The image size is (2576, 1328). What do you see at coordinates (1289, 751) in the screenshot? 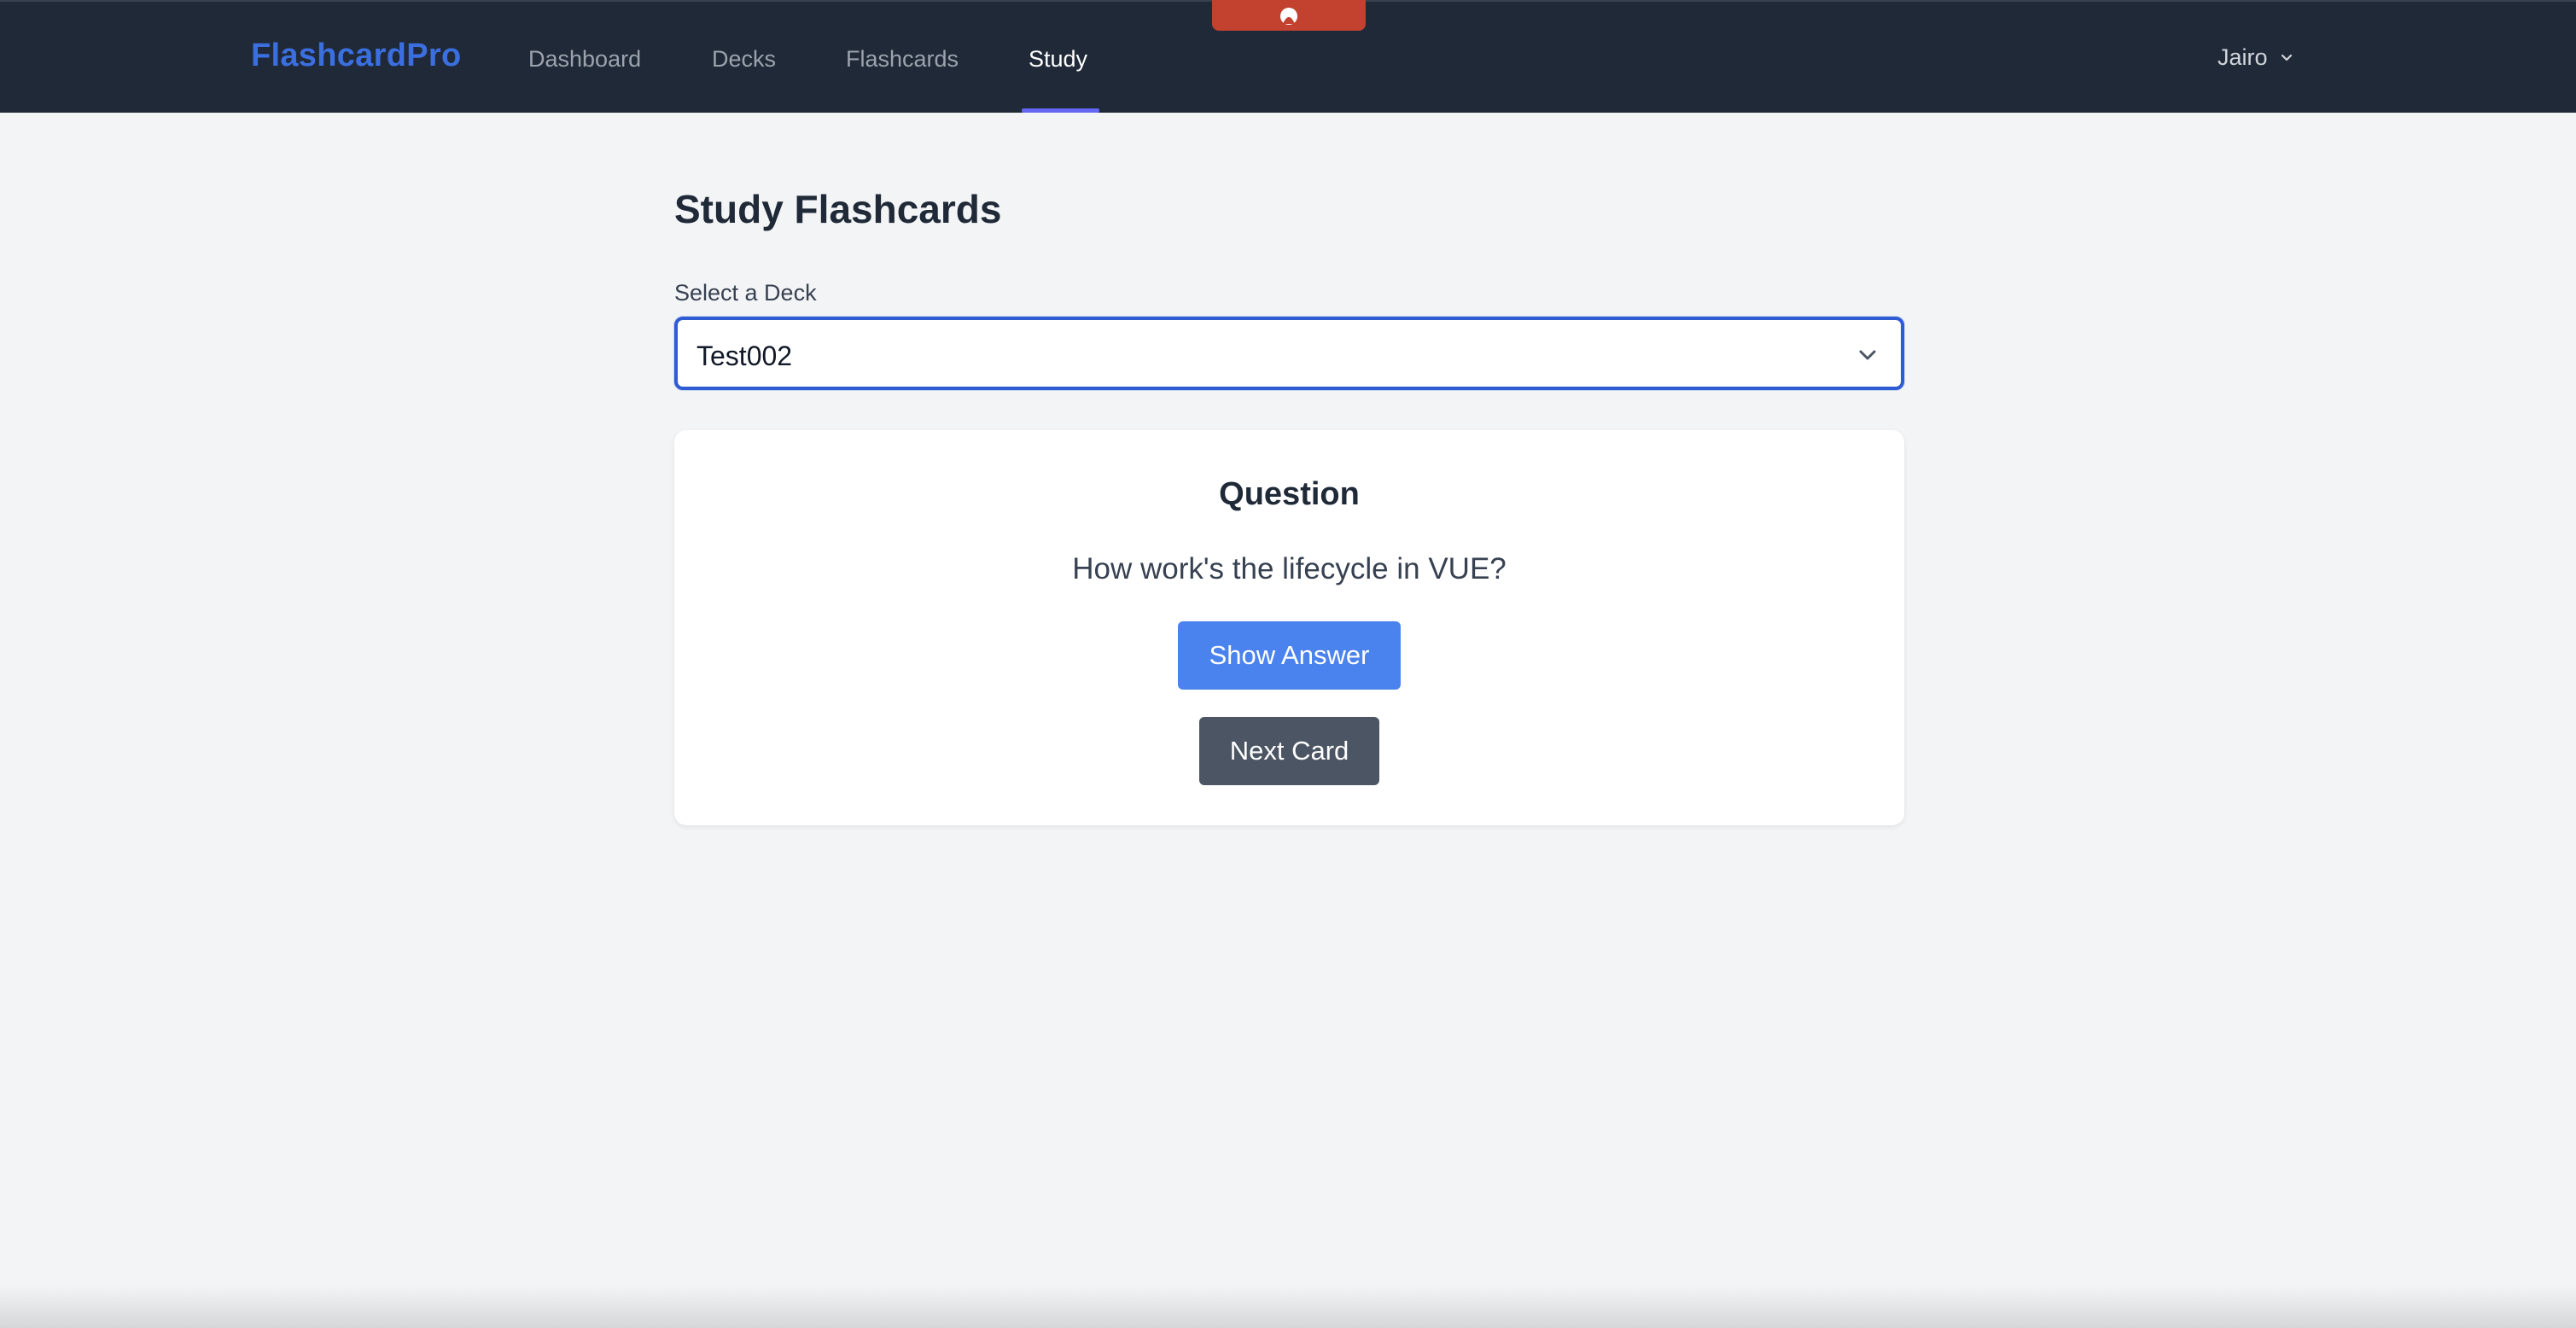
I see `next-card-button: Next Card` at bounding box center [1289, 751].